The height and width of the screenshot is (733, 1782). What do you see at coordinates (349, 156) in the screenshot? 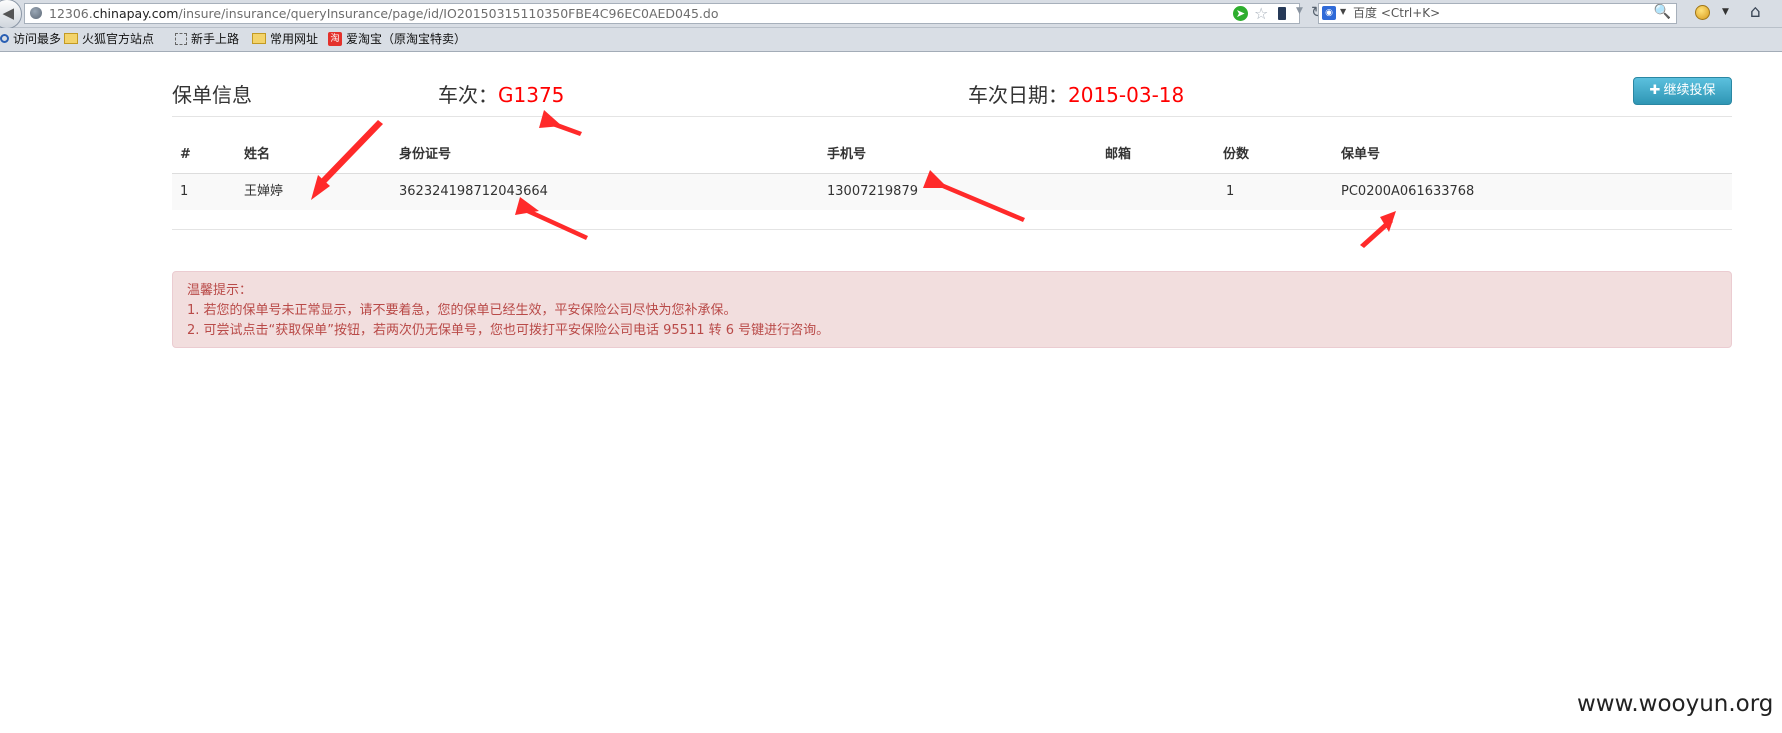
I see `arrow-annotation` at bounding box center [349, 156].